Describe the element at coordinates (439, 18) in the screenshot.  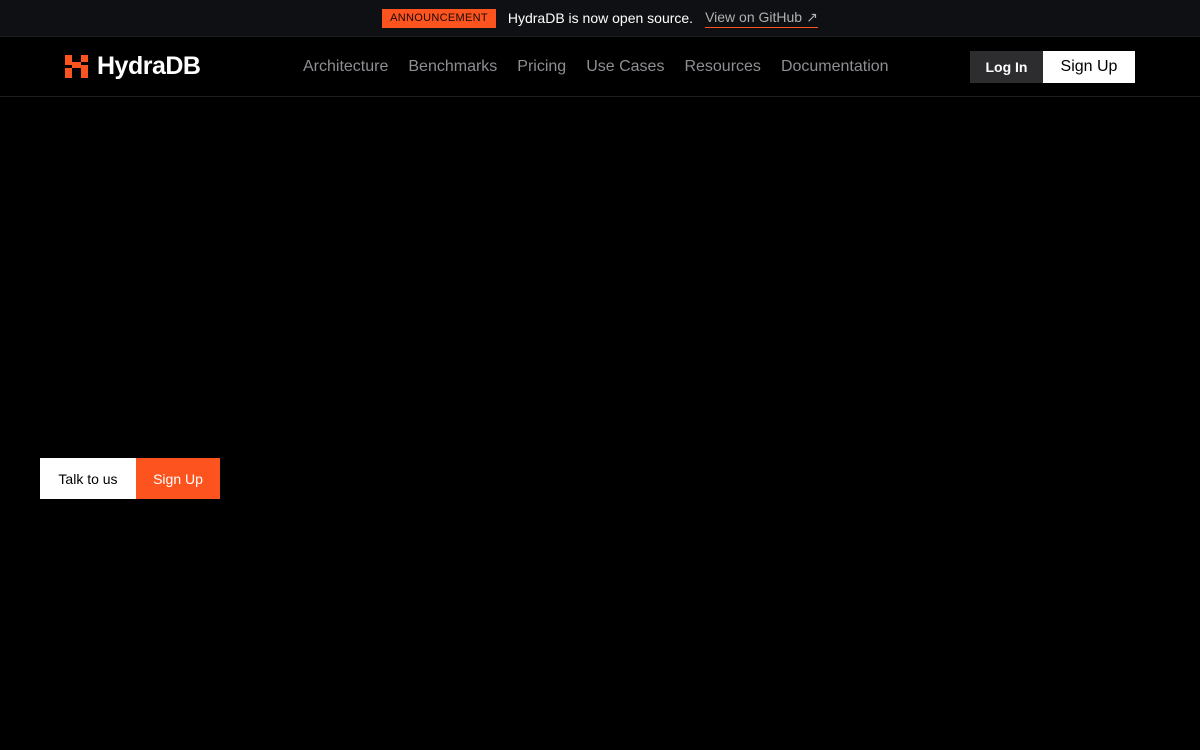
I see `announcement-badge: ANNOUNCEMENT` at that location.